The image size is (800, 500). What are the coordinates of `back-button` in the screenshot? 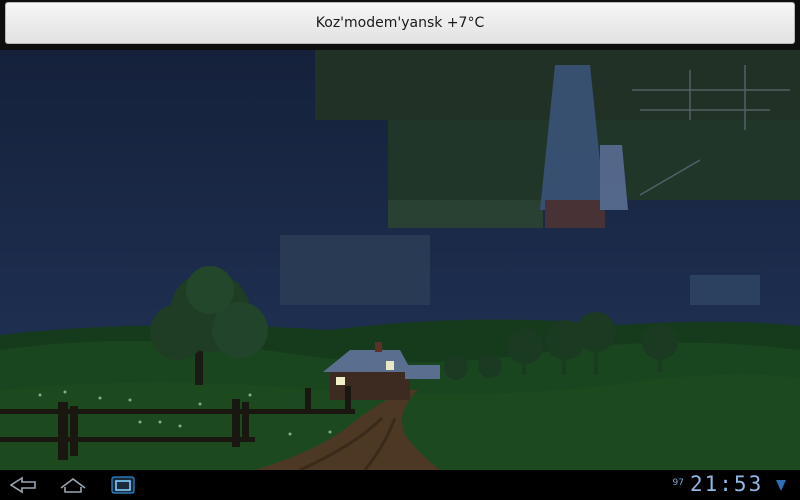 It's located at (23, 485).